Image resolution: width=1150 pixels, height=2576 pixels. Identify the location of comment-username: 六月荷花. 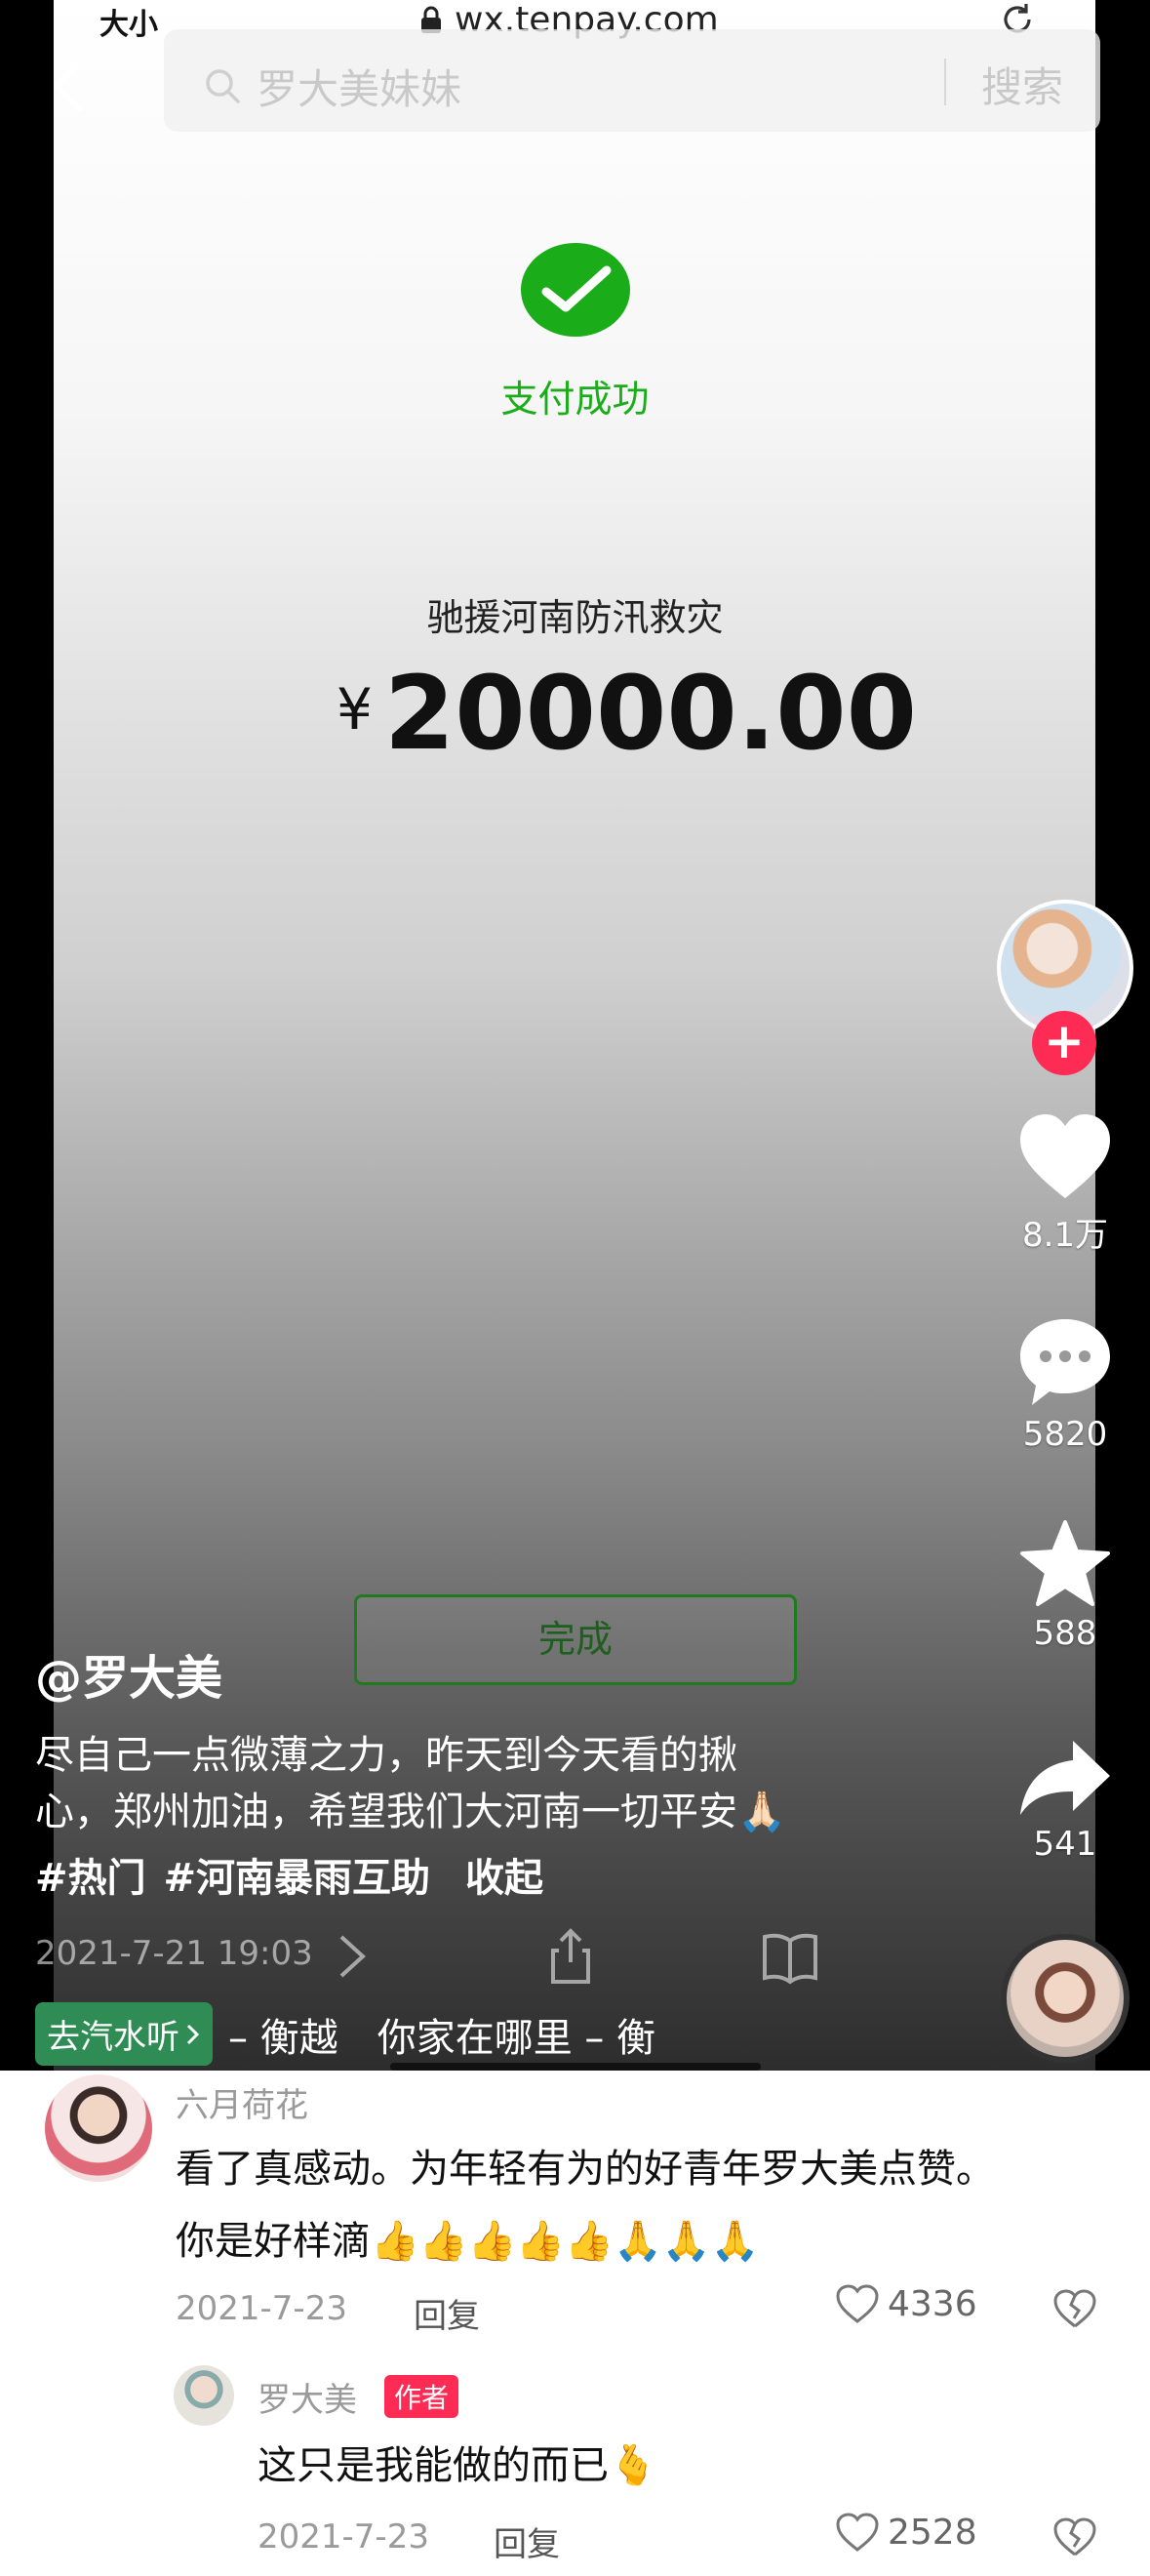
(242, 2102).